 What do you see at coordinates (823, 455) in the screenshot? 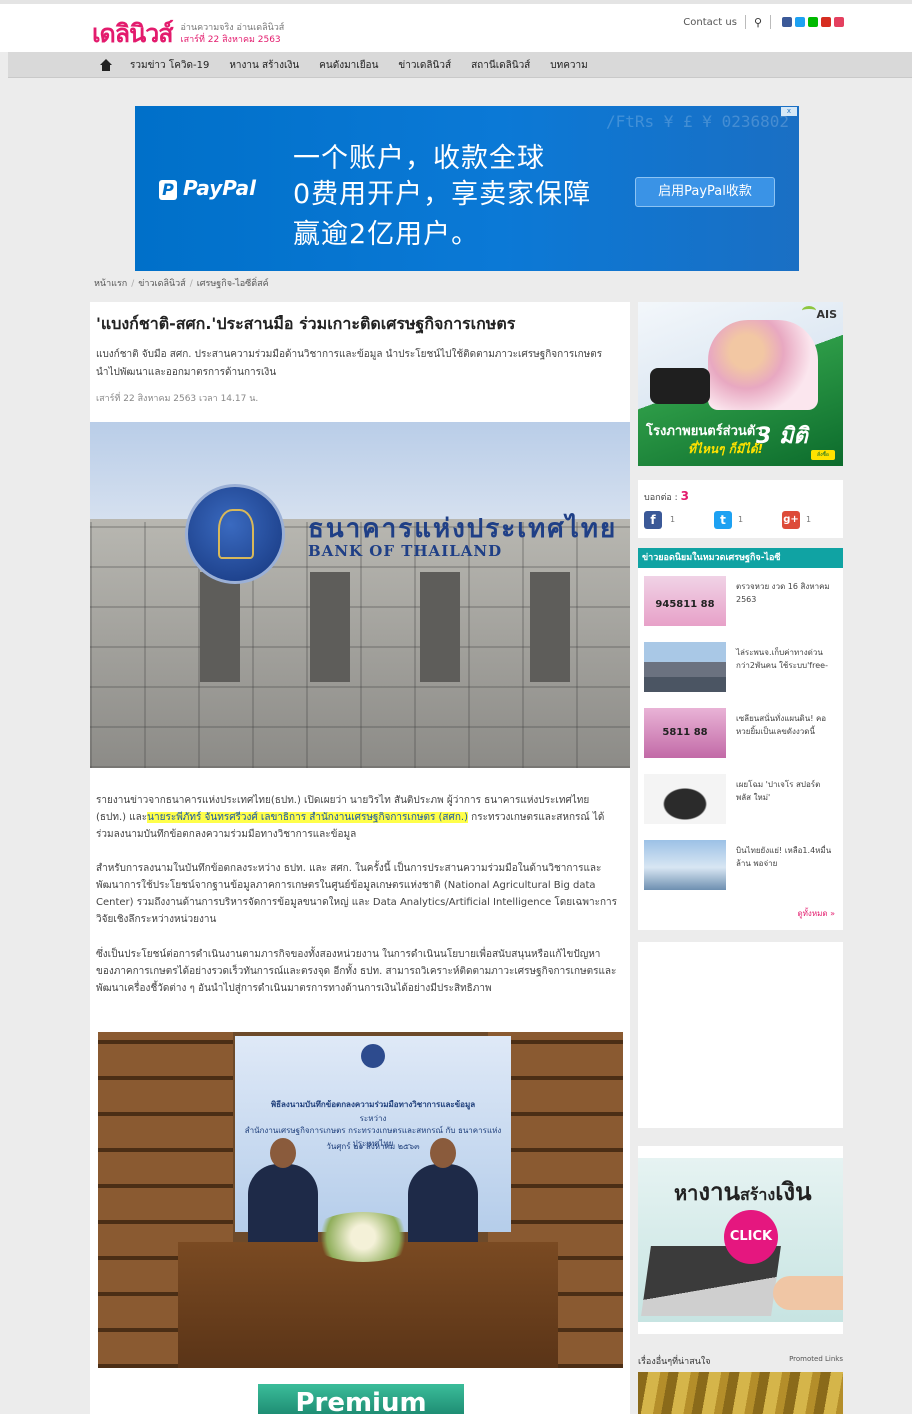
I see `ad-order-button: สั่งซื้อ` at bounding box center [823, 455].